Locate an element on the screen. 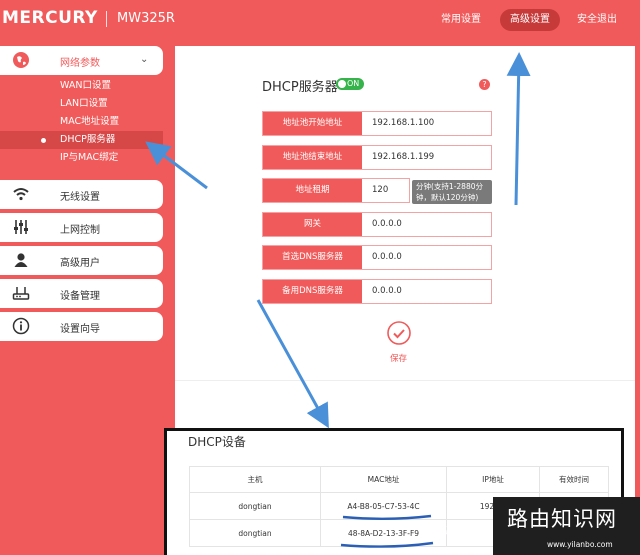  arrow-to-devices is located at coordinates (292, 364).